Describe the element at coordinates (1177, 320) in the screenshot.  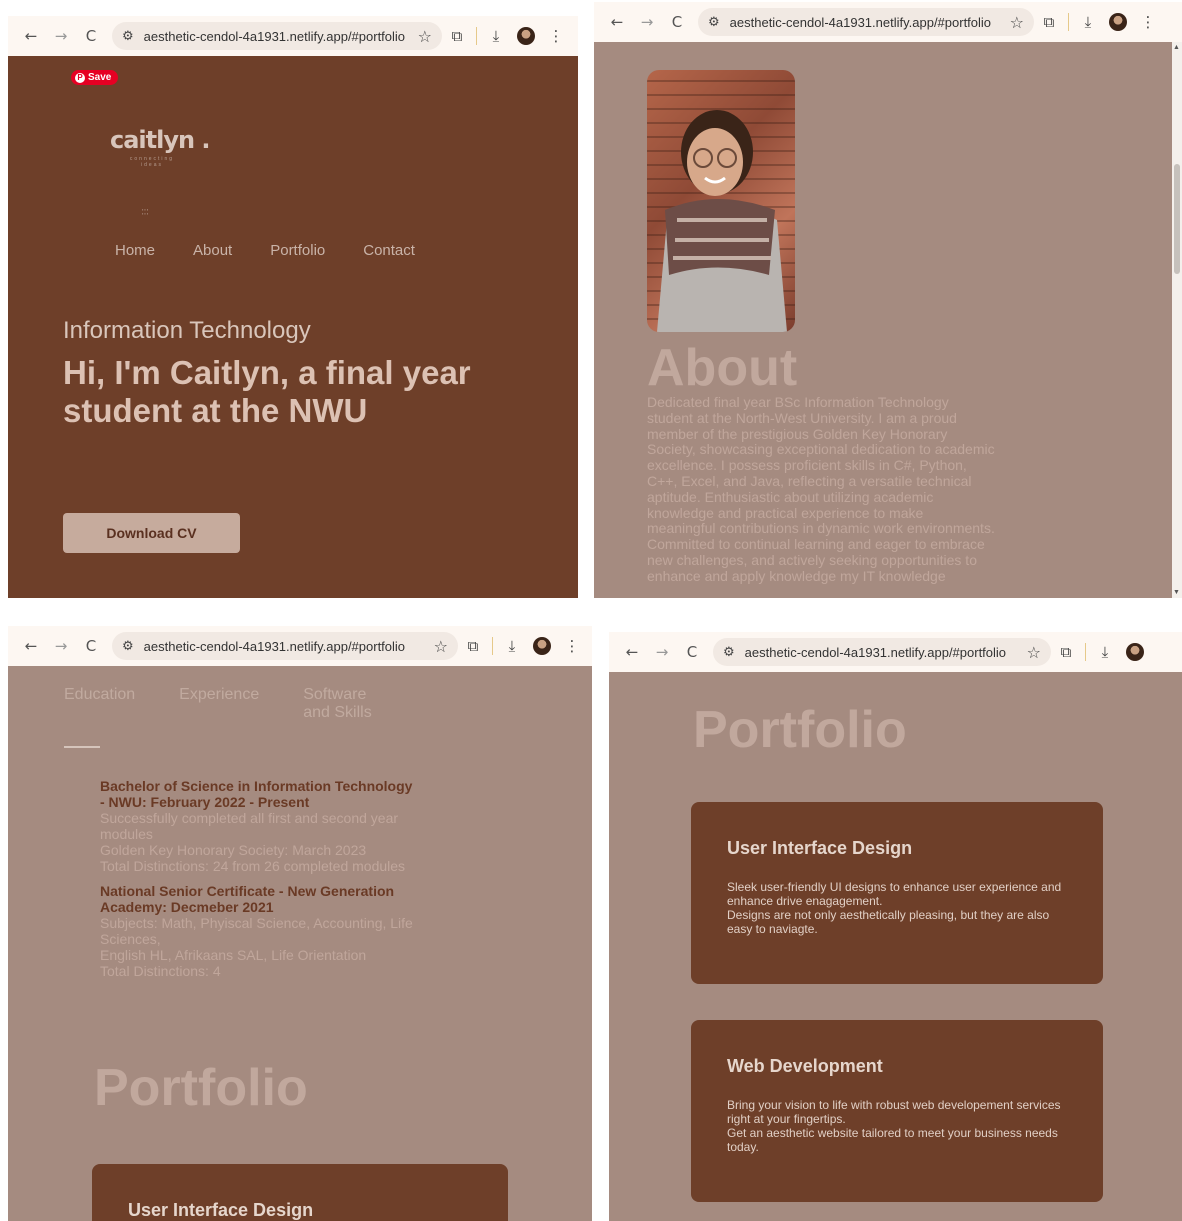
I see `page-scrollbar: ▲ ▼` at that location.